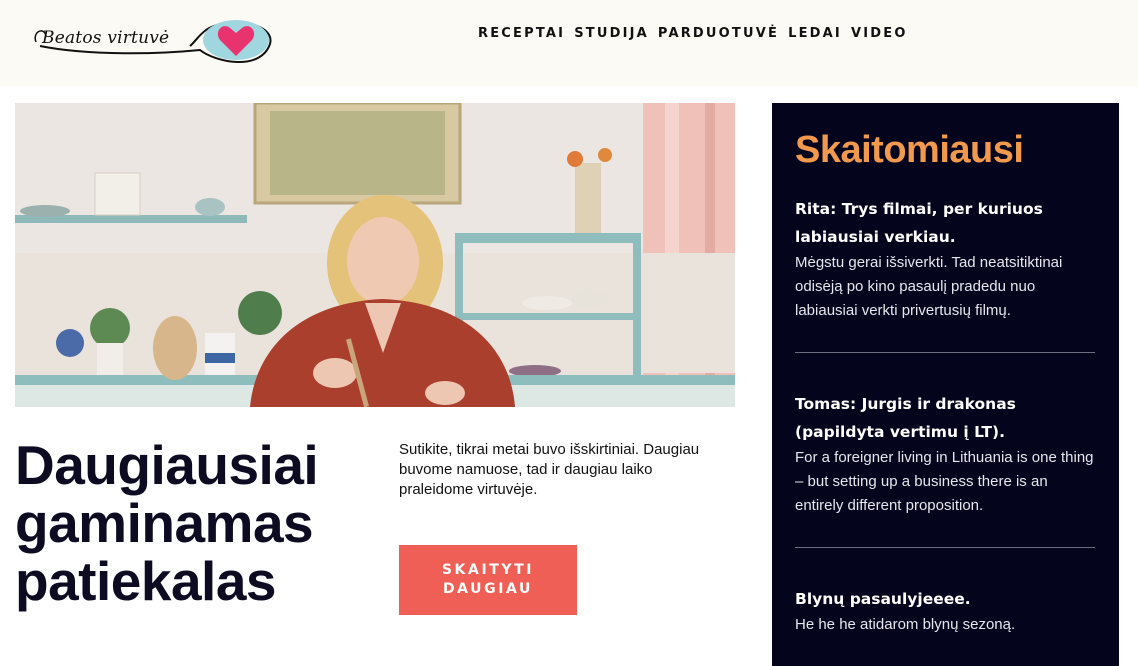 The height and width of the screenshot is (666, 1138). What do you see at coordinates (106, 38) in the screenshot?
I see `logo-text: Beatos virtuvė` at bounding box center [106, 38].